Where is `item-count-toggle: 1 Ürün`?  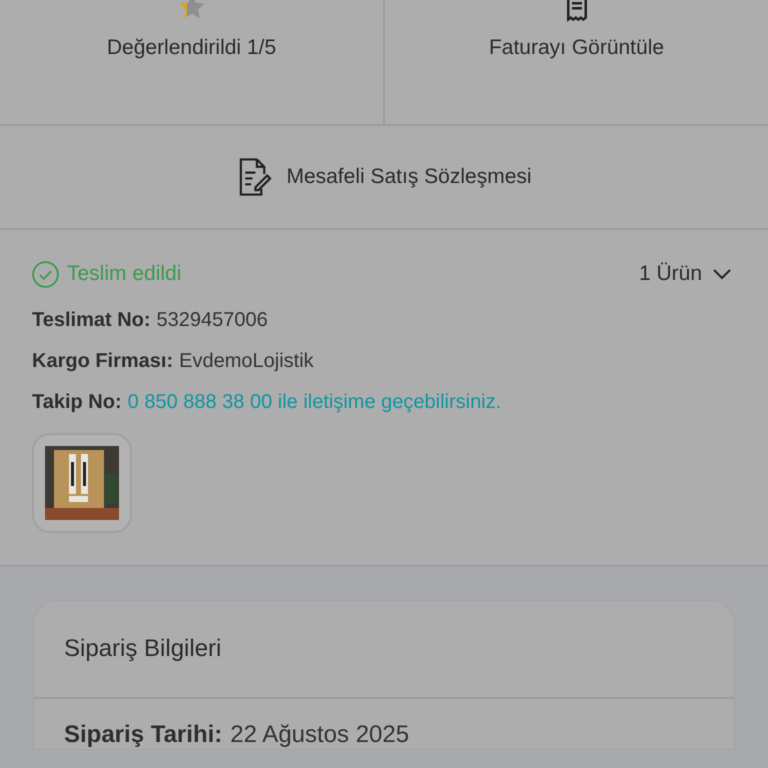
item-count-toggle: 1 Ürün is located at coordinates (687, 274).